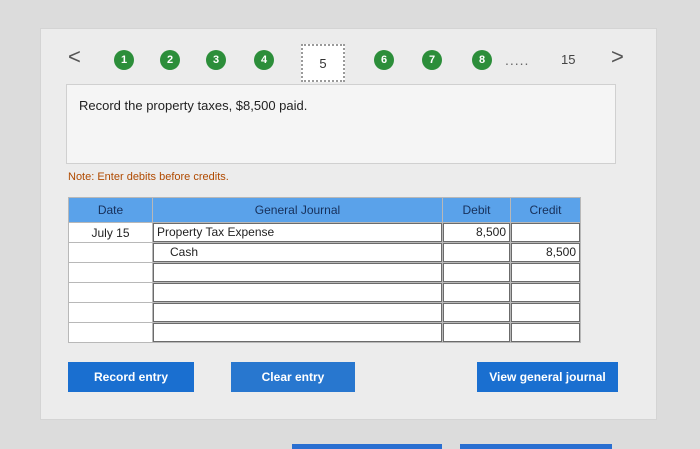 Image resolution: width=700 pixels, height=449 pixels. Describe the element at coordinates (547, 377) in the screenshot. I see `view-general-journal-button: View general journal` at that location.